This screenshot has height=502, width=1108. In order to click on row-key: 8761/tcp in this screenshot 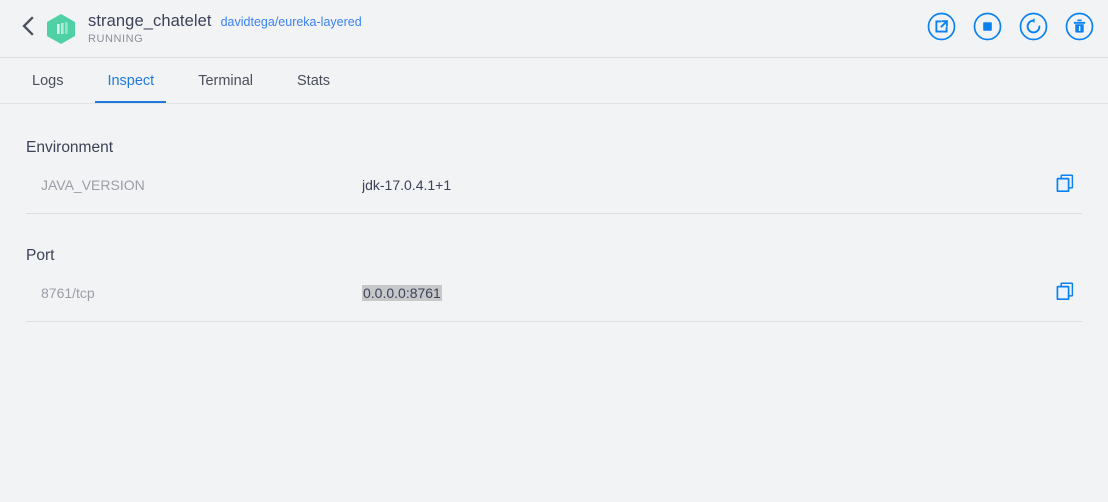, I will do `click(68, 293)`.